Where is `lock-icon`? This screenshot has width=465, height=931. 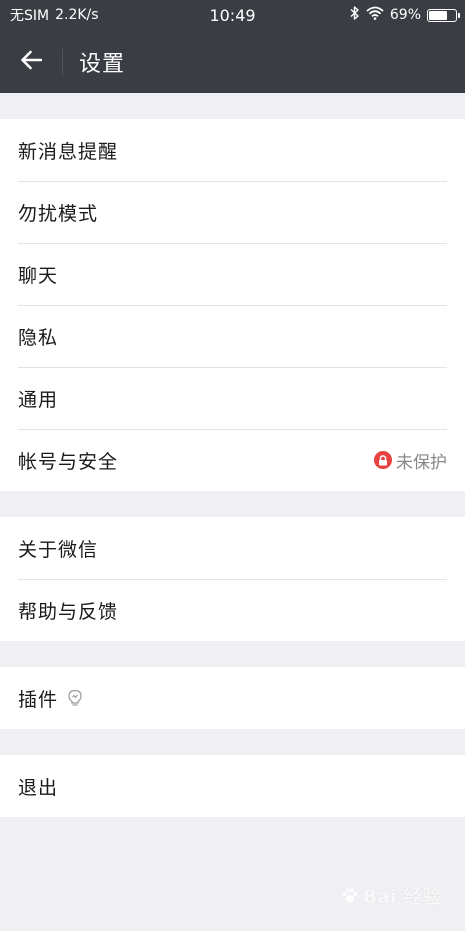
lock-icon is located at coordinates (383, 460).